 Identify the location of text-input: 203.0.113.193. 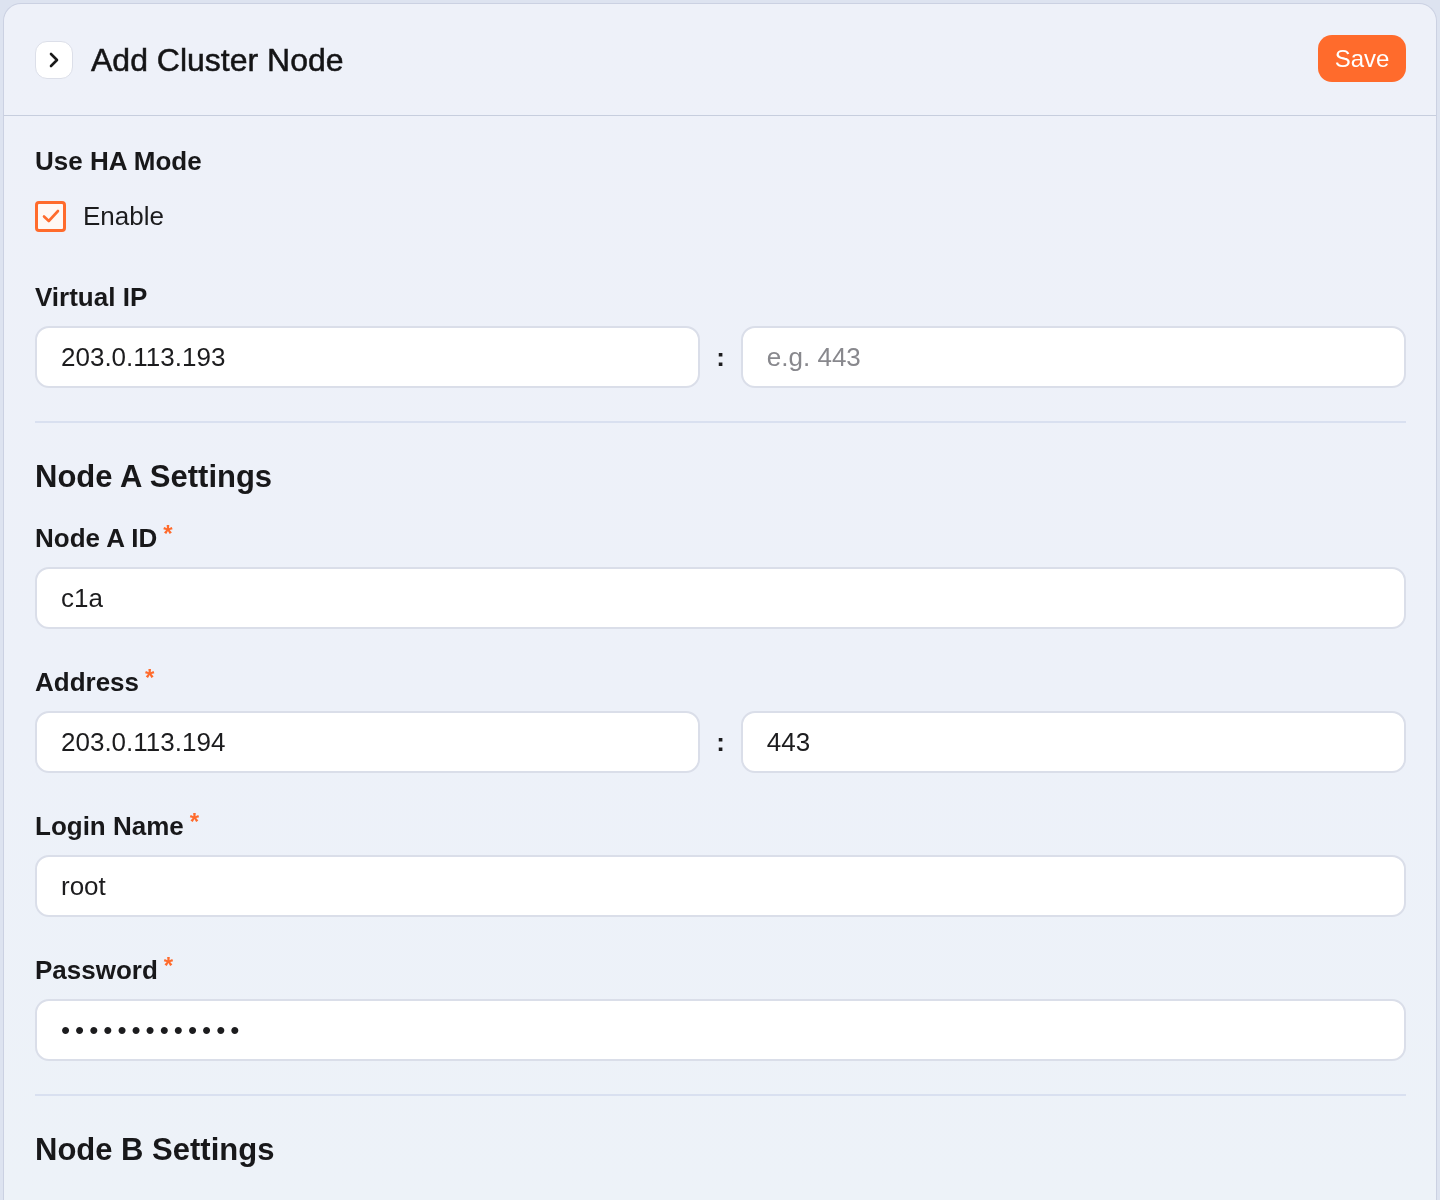
(368, 357).